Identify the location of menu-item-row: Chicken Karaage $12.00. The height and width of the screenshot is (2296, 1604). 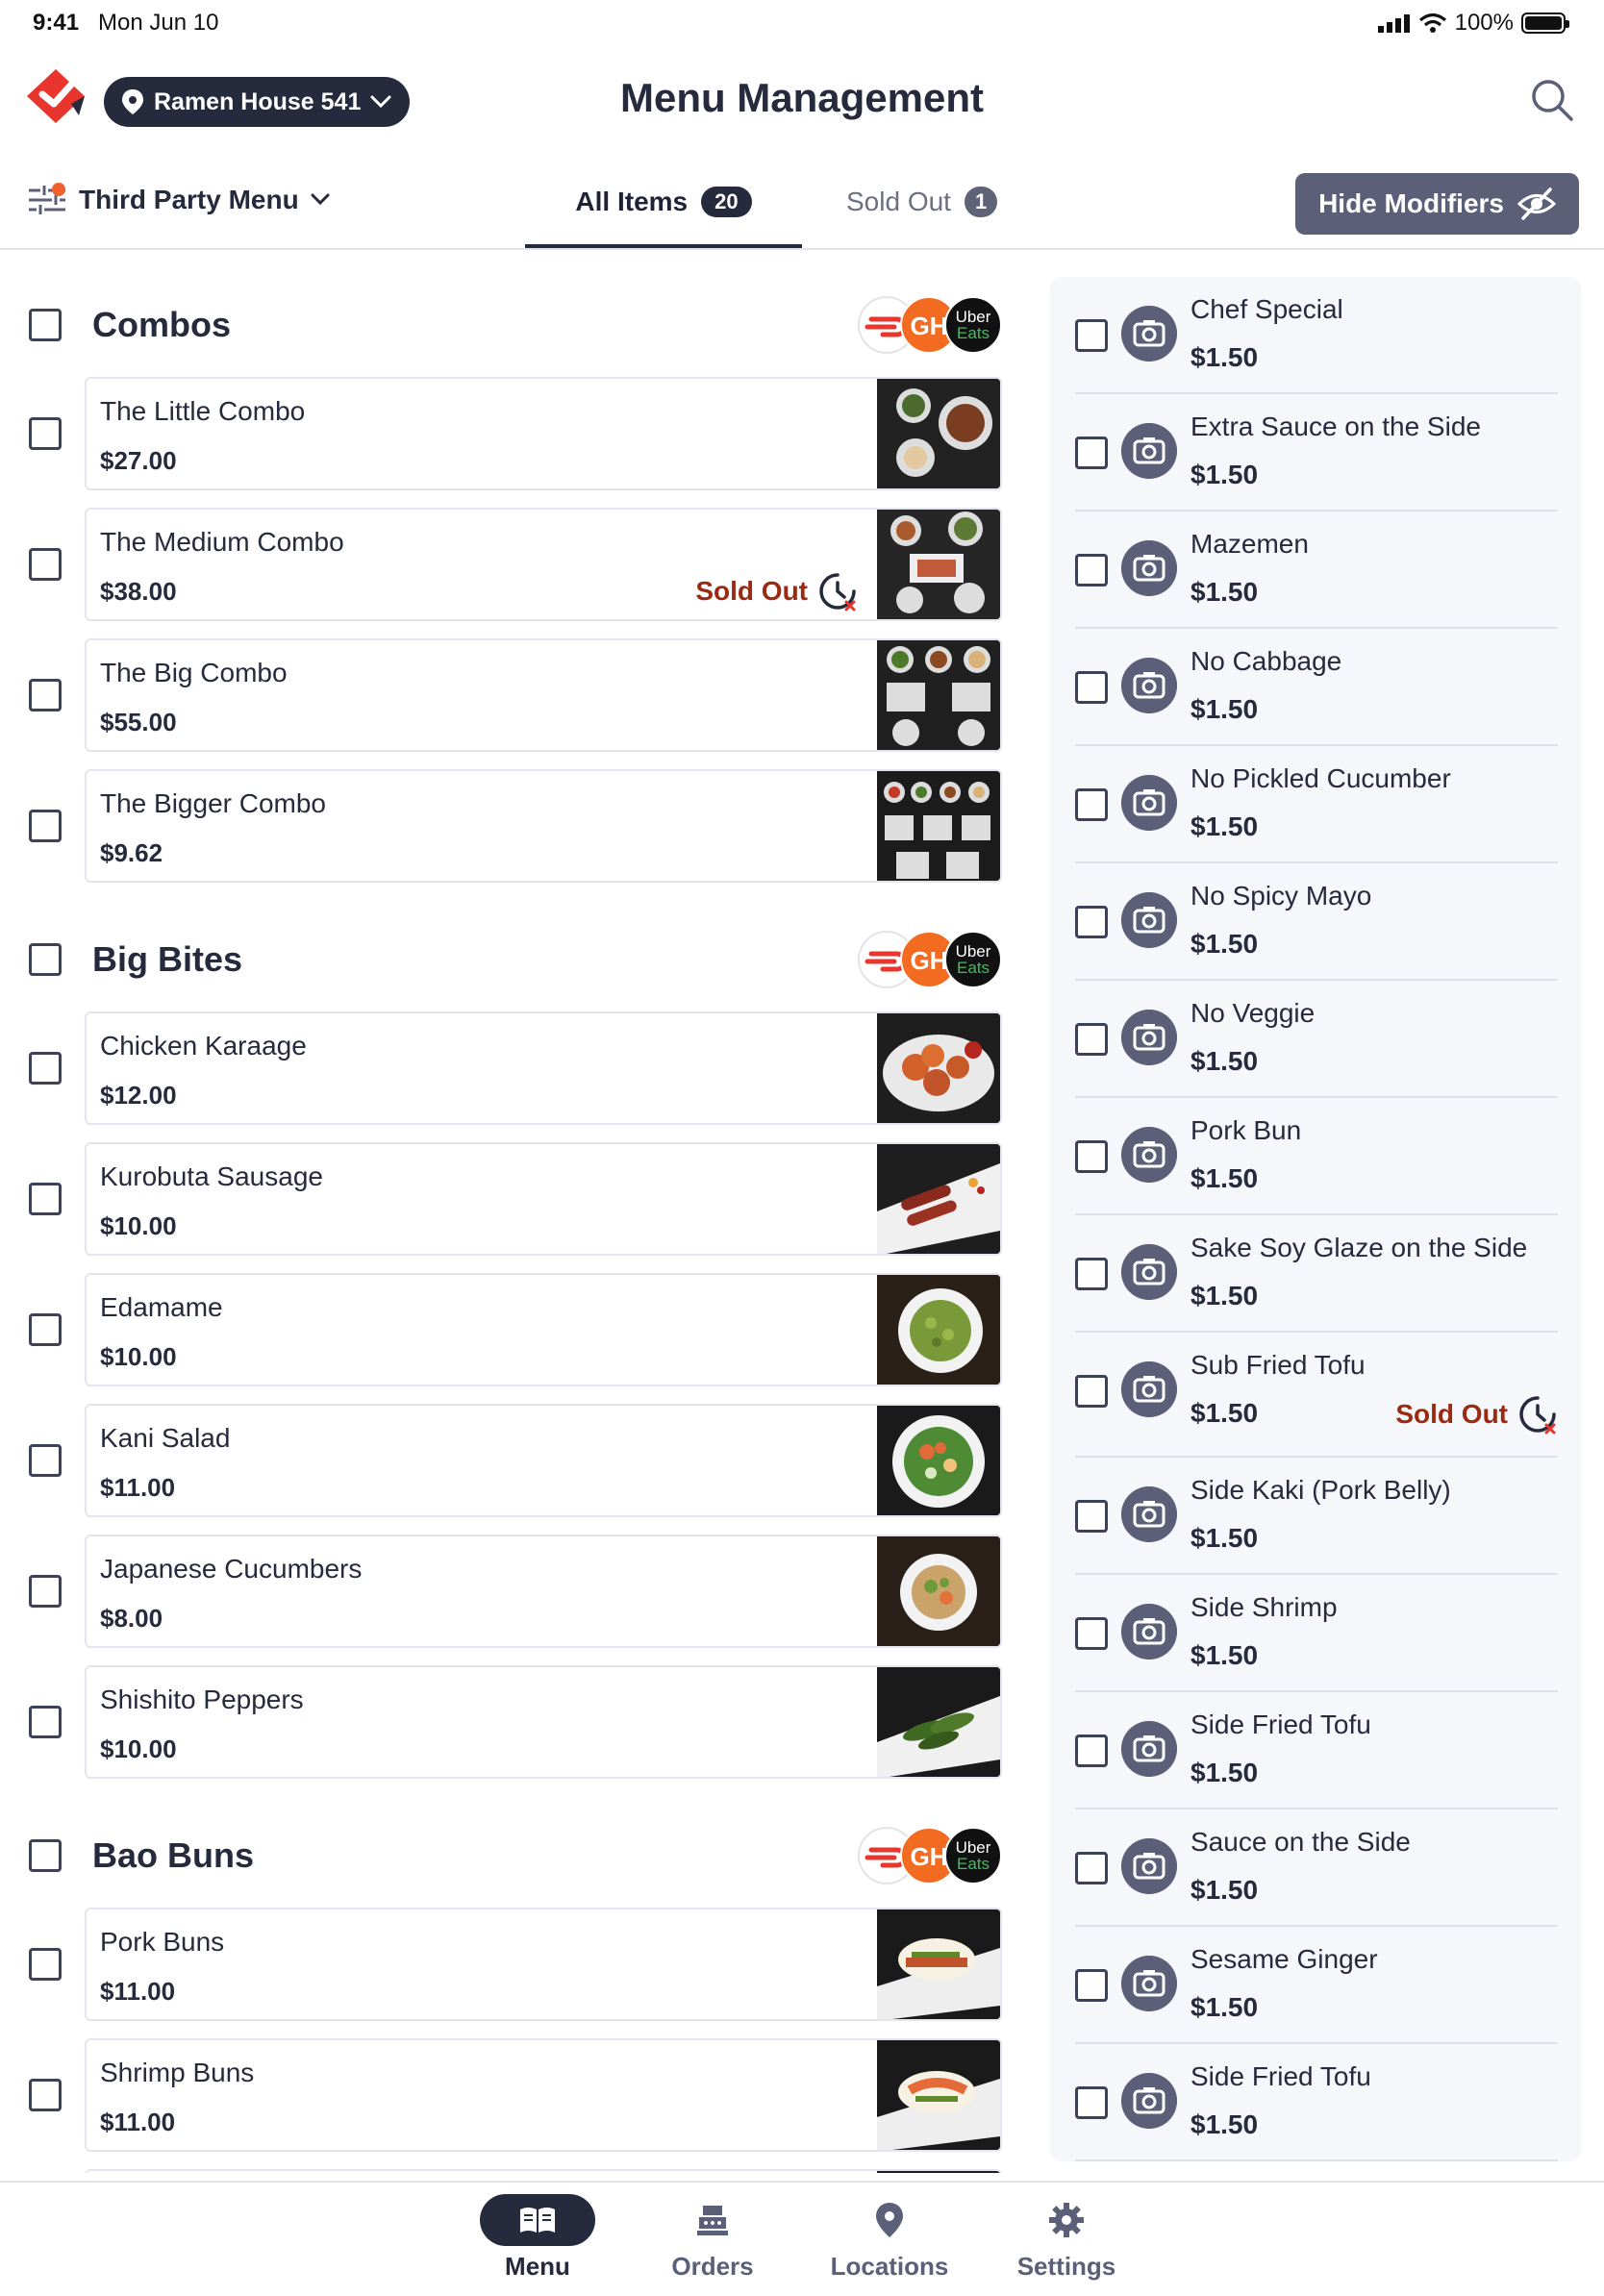
(515, 1068).